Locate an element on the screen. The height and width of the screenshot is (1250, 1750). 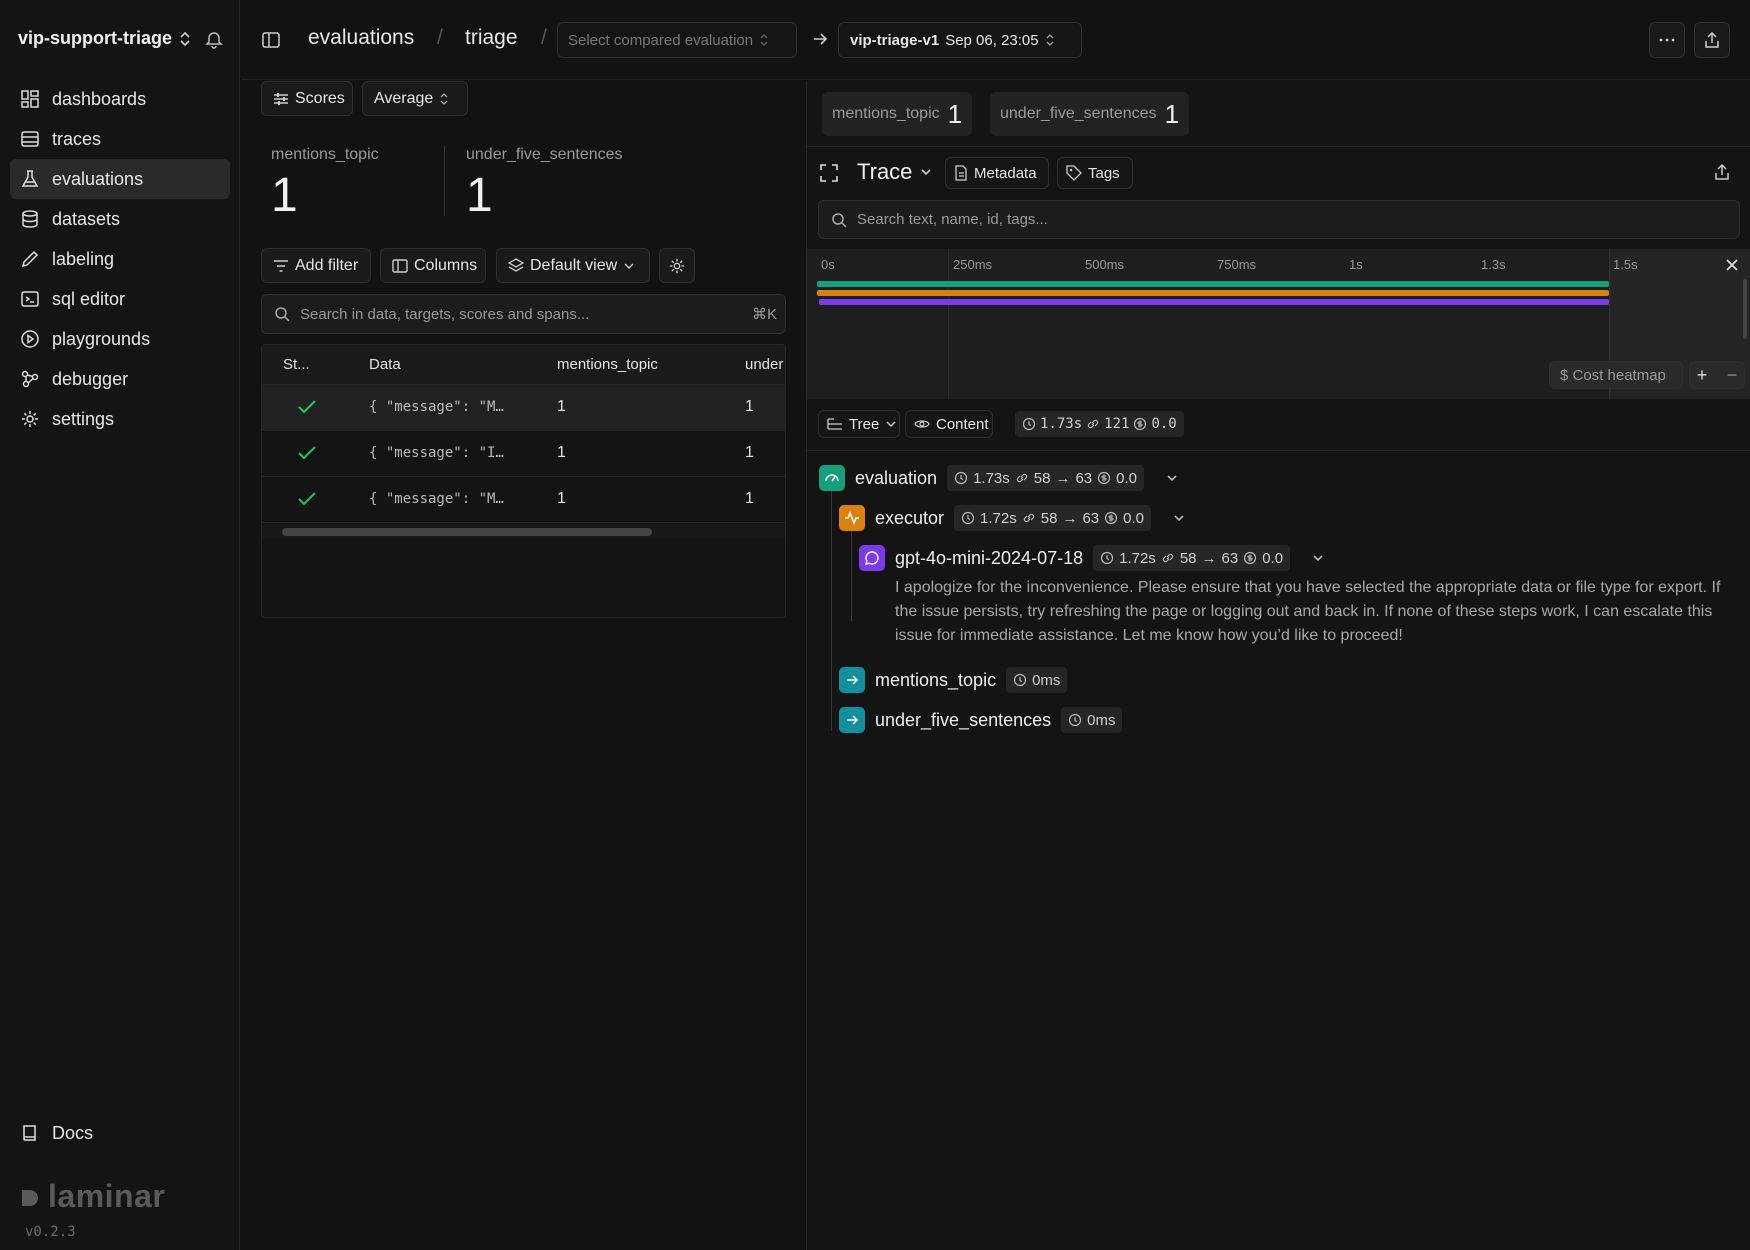
sidebar-item-labeling: labeling is located at coordinates (120, 259).